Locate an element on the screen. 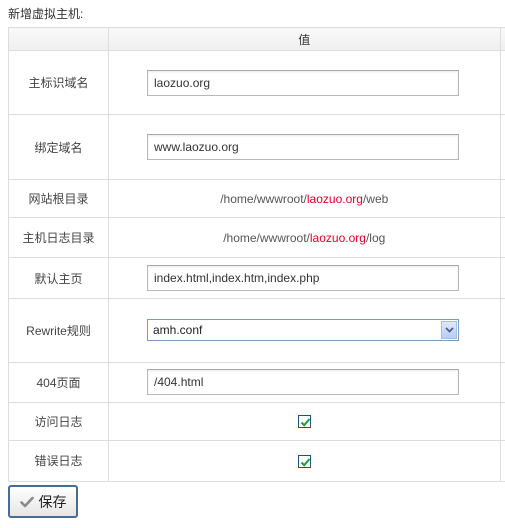 This screenshot has height=528, width=505. table-header-row: 值 is located at coordinates (256, 39).